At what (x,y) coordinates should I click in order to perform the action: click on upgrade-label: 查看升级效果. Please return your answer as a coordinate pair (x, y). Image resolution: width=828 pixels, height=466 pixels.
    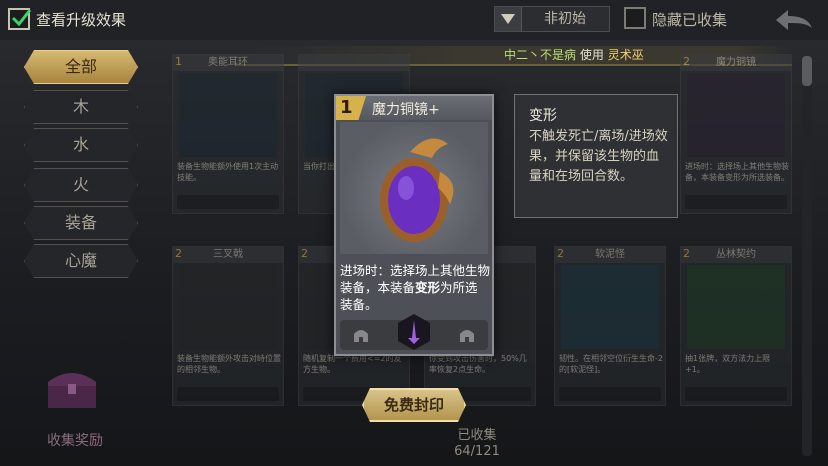
    Looking at the image, I should click on (81, 19).